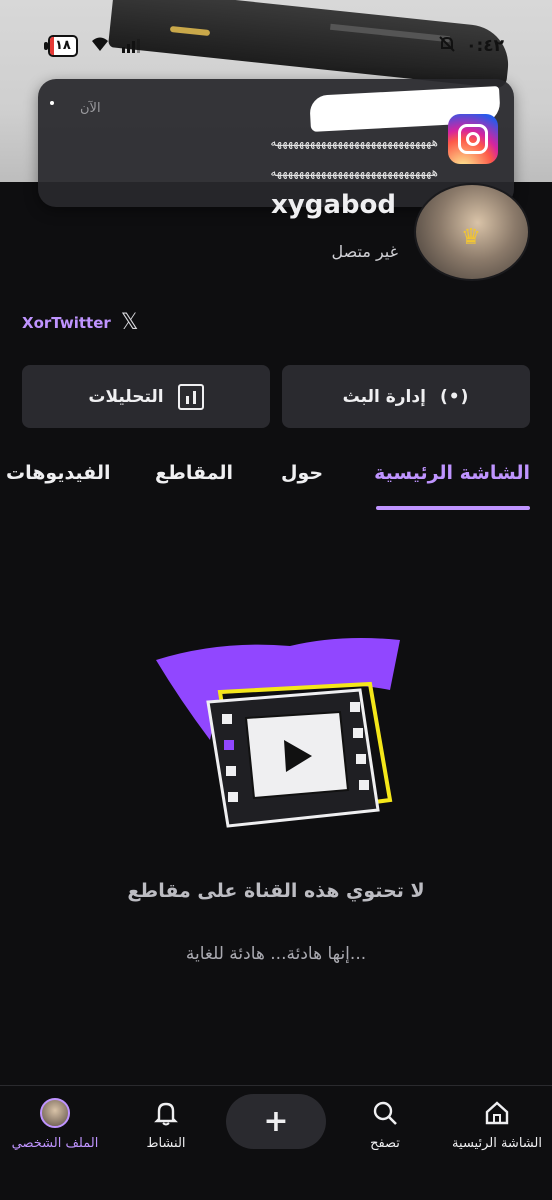 The height and width of the screenshot is (1200, 552). I want to click on bell-icon, so click(166, 1113).